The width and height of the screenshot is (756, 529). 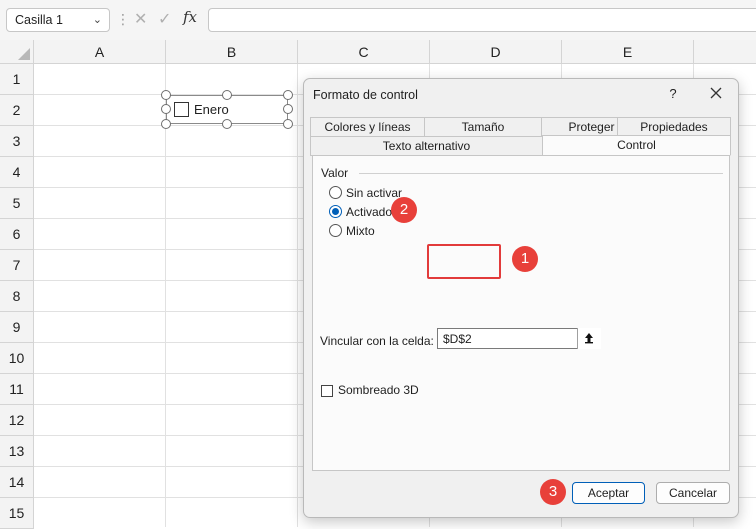 I want to click on close-button, so click(x=716, y=93).